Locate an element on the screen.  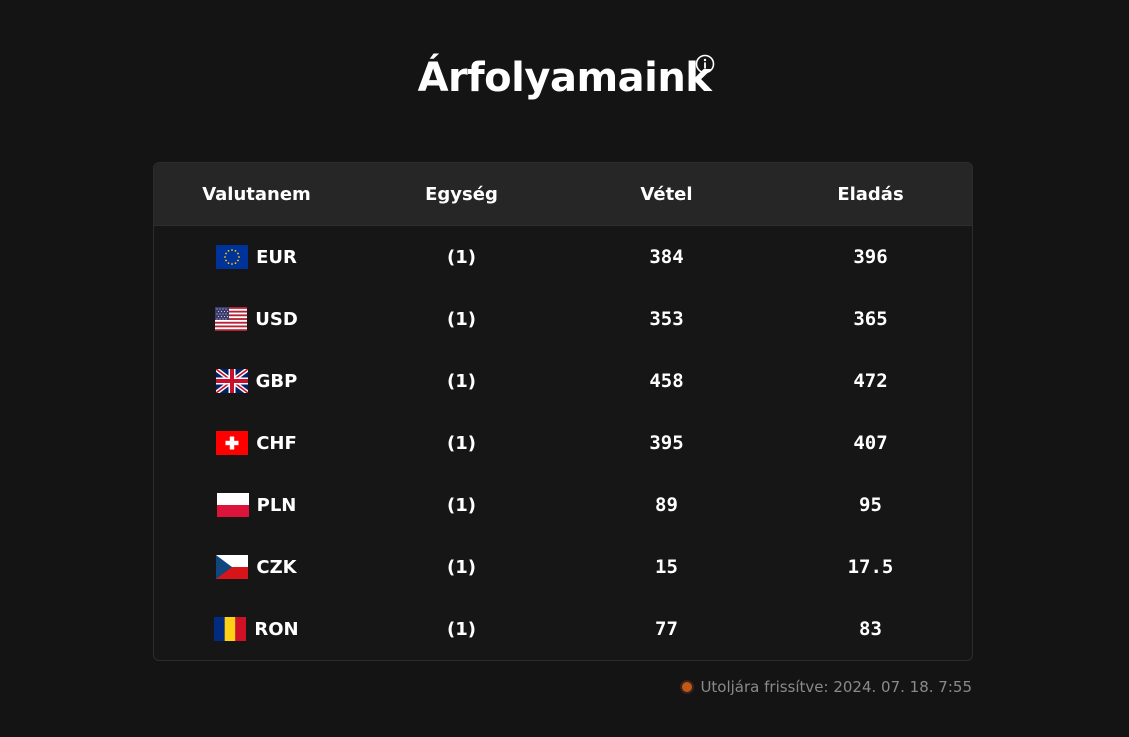
currency-code: CZK is located at coordinates (276, 567).